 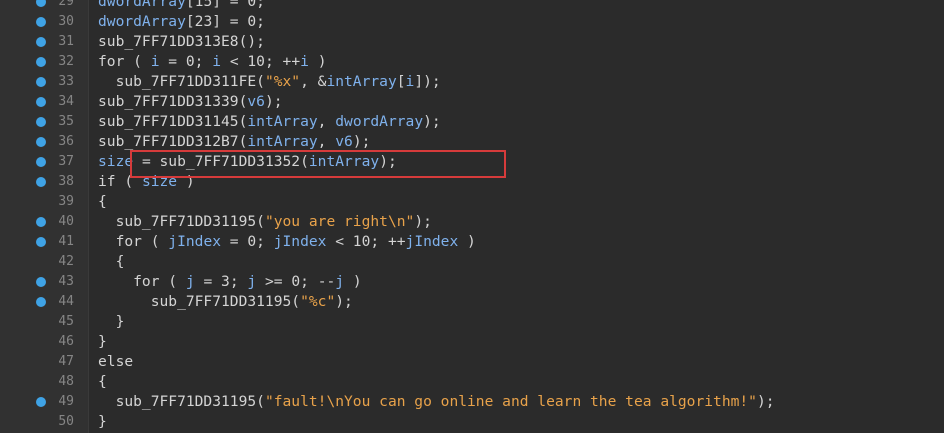 I want to click on line-number: 30, so click(x=66, y=21).